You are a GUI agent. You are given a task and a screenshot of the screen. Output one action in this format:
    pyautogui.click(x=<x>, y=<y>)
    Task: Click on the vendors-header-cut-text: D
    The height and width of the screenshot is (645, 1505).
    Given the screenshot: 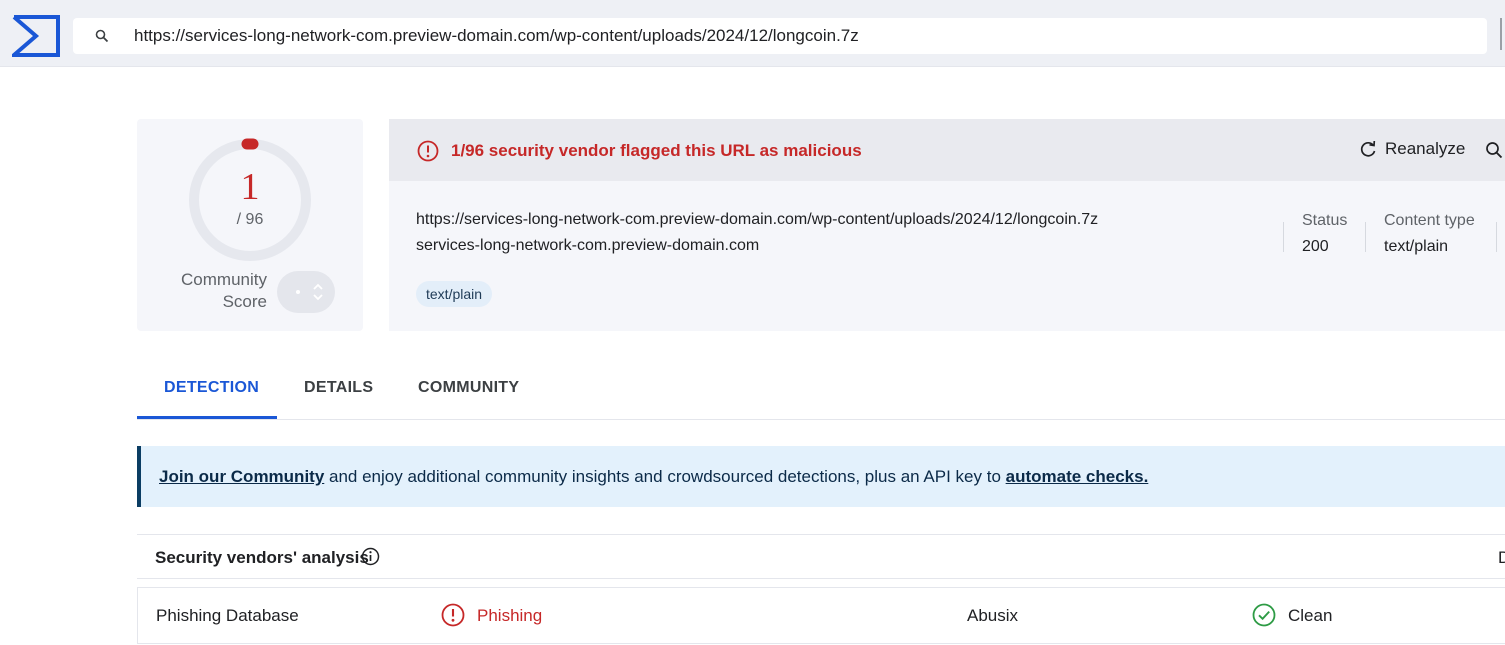 What is the action you would take?
    pyautogui.click(x=1501, y=558)
    